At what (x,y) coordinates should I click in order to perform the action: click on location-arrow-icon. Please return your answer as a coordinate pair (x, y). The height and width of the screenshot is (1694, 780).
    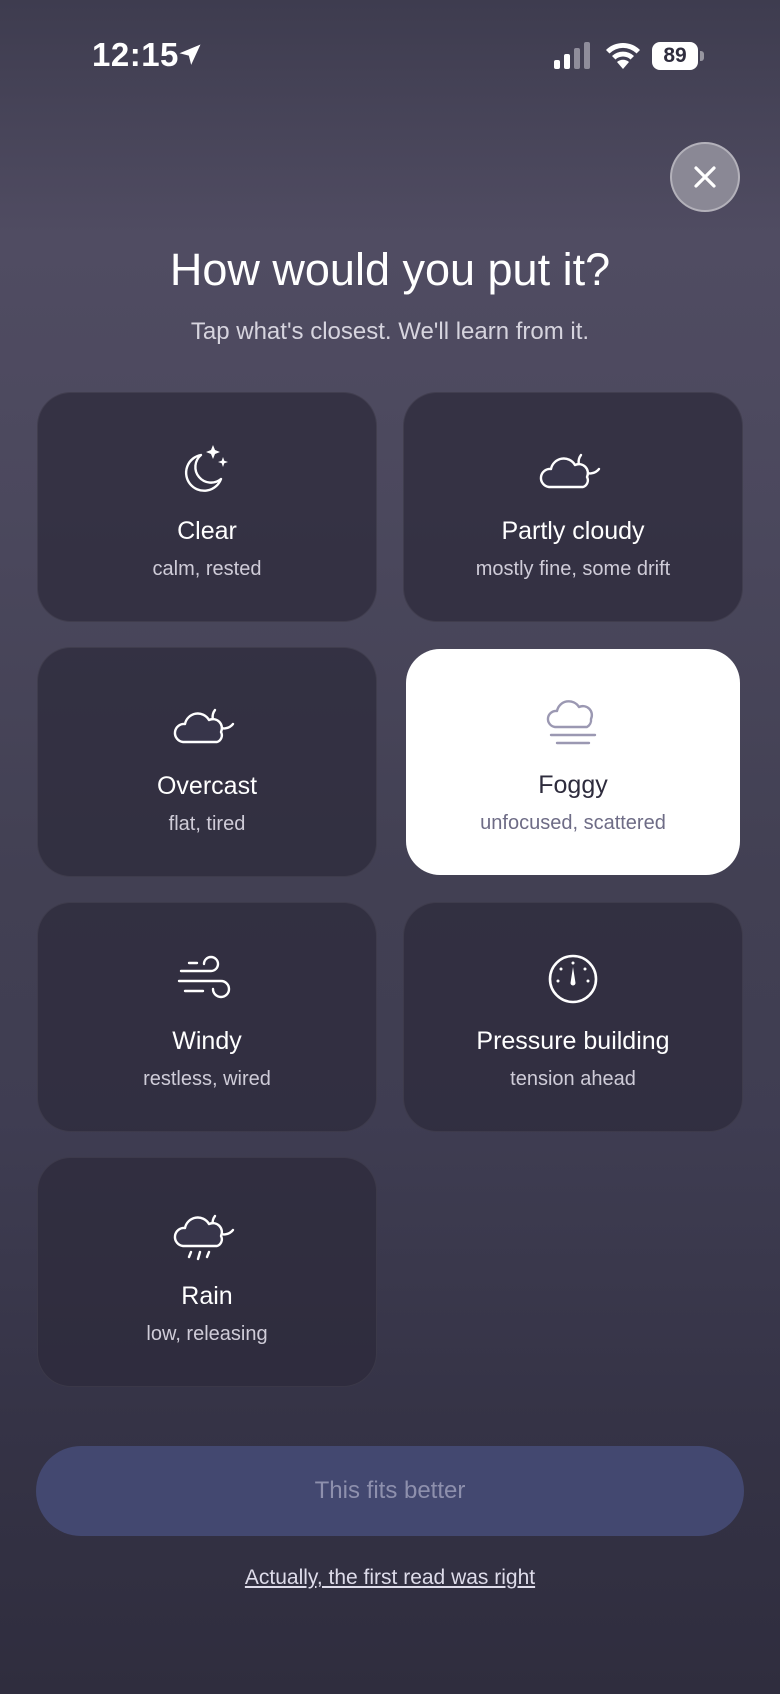
    Looking at the image, I should click on (190, 54).